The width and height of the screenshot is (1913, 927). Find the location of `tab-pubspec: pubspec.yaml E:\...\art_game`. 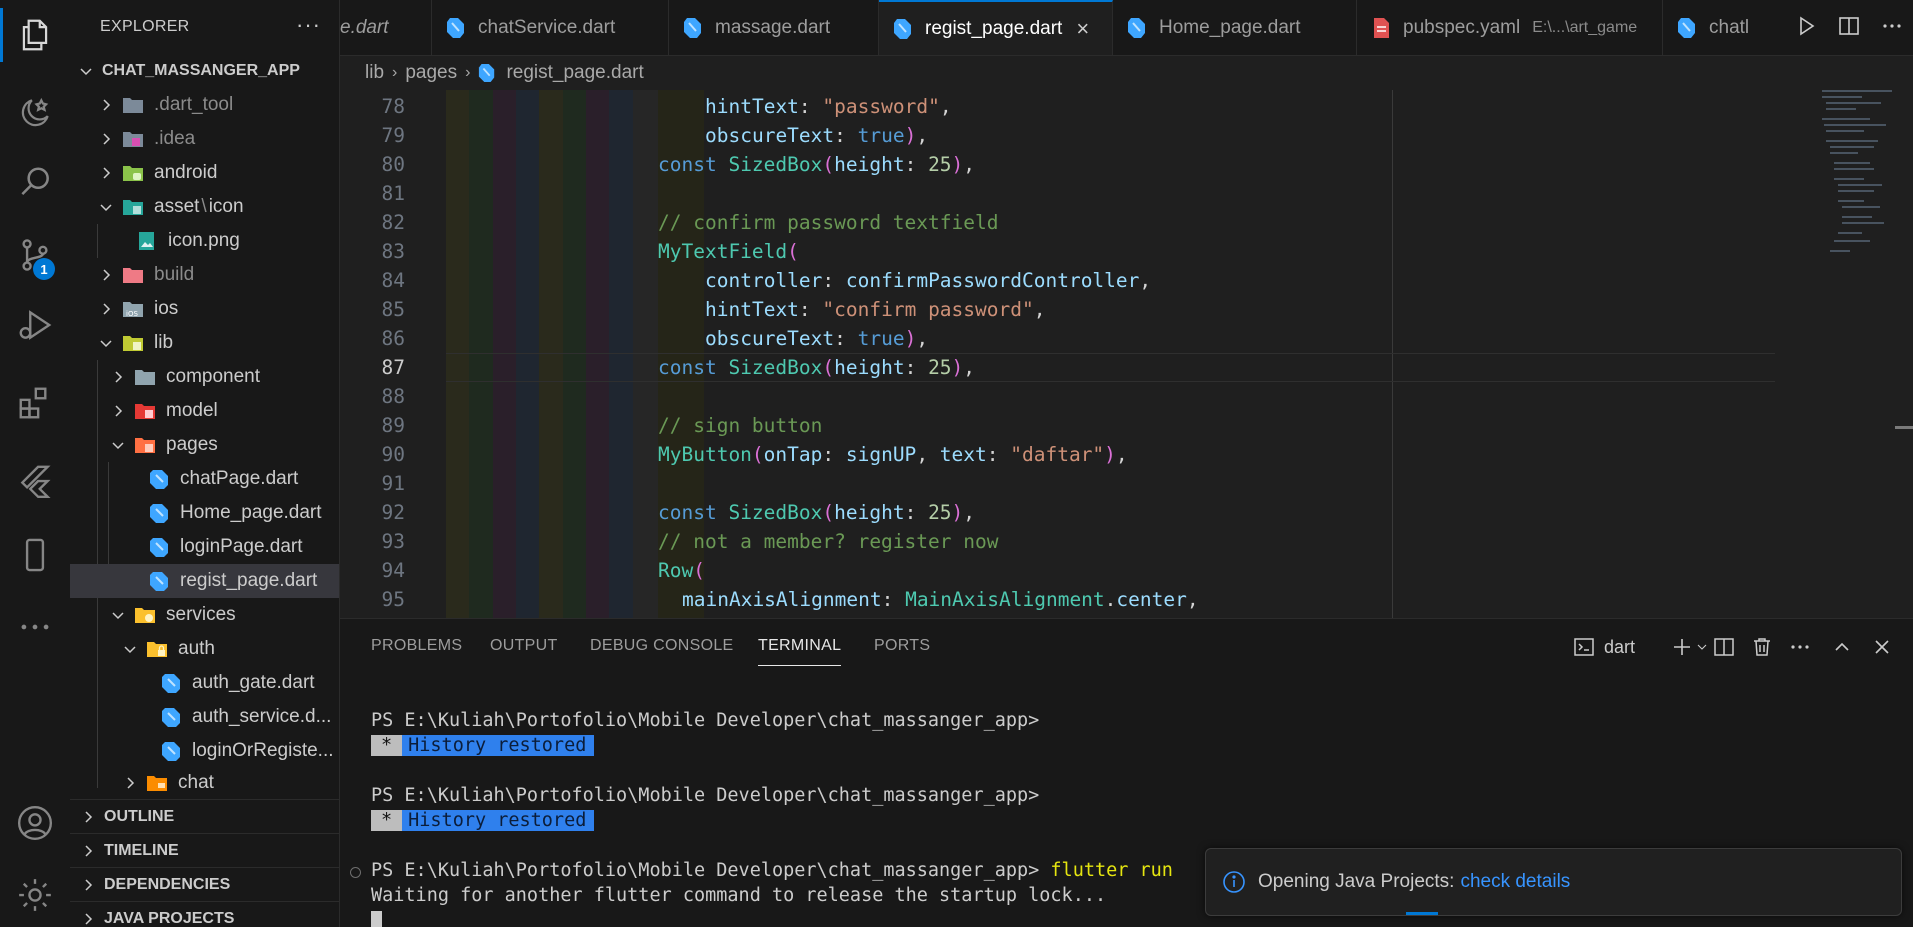

tab-pubspec: pubspec.yaml E:\...\art_game is located at coordinates (1510, 27).